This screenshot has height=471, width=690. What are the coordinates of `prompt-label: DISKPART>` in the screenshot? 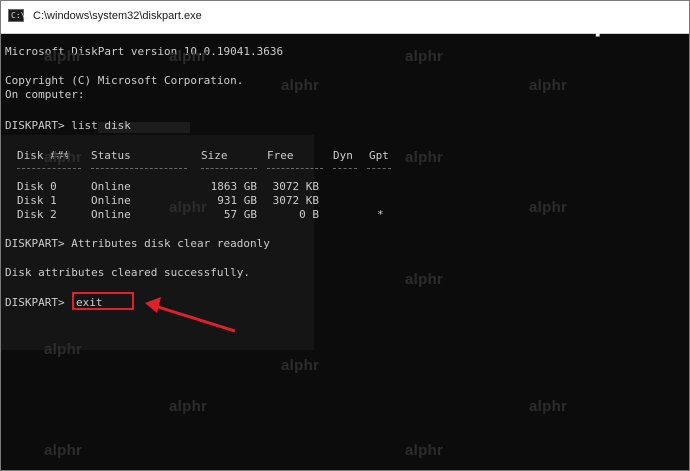 It's located at (35, 302).